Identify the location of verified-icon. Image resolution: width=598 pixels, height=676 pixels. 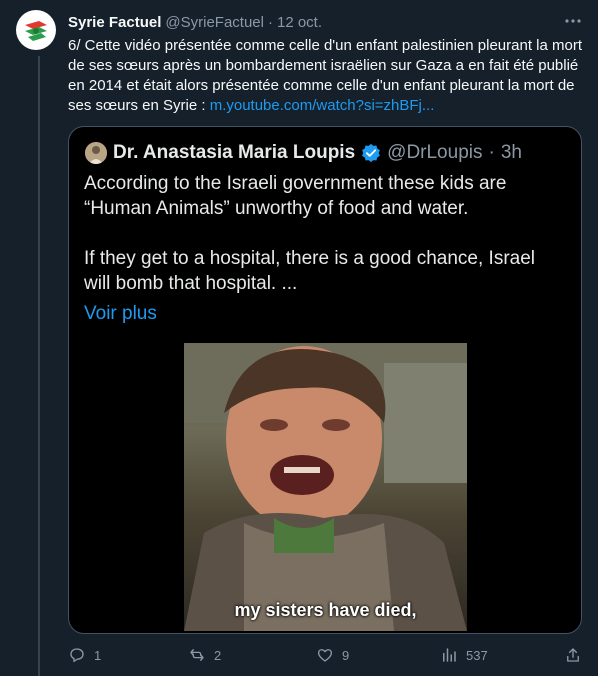
(371, 153).